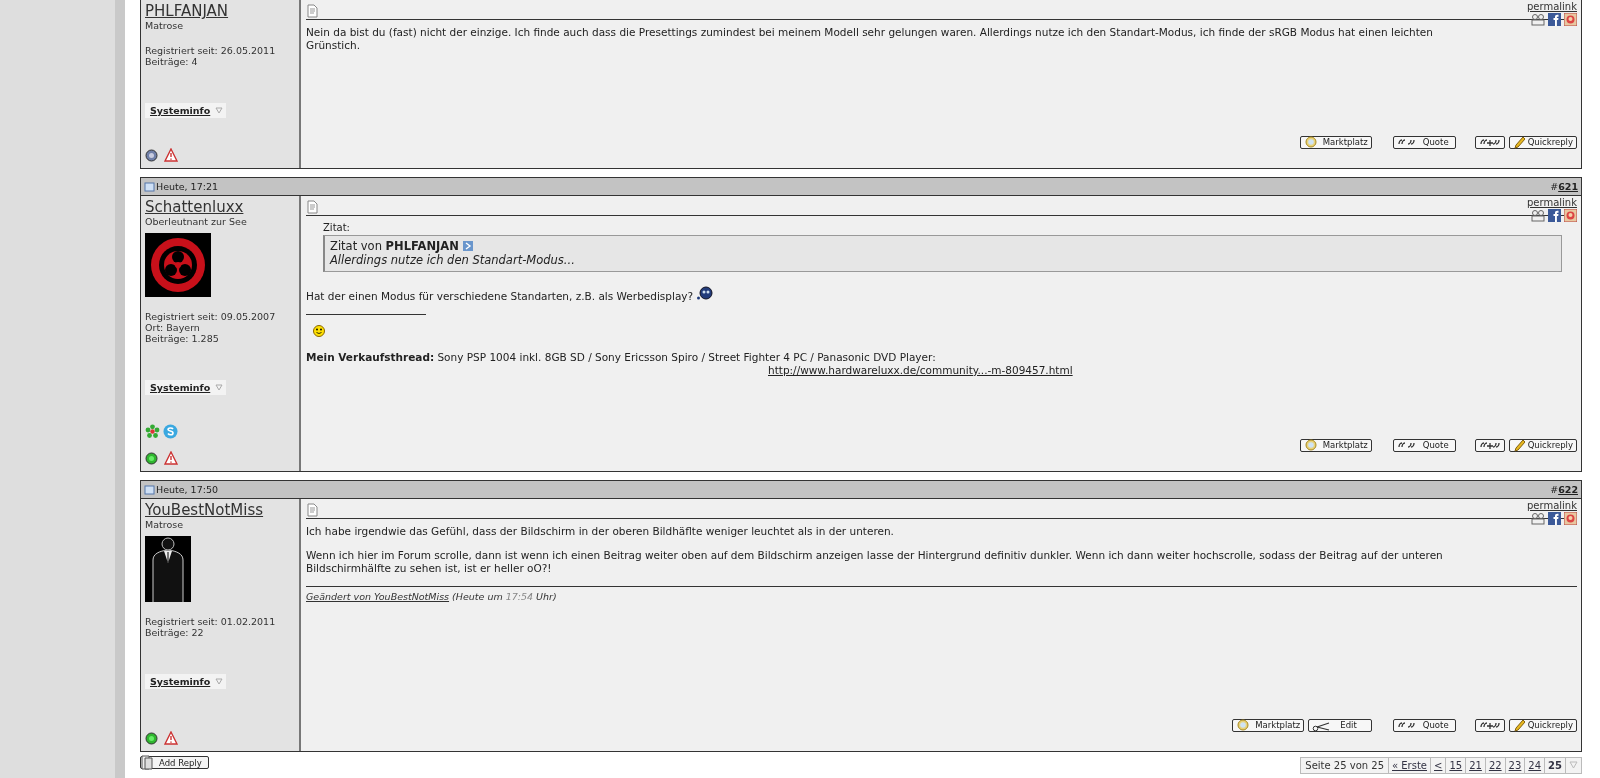 The height and width of the screenshot is (778, 1600). I want to click on edit-note: Geändert von YouBestNotMiss (Heute um 17:54 Uhr), so click(941, 594).